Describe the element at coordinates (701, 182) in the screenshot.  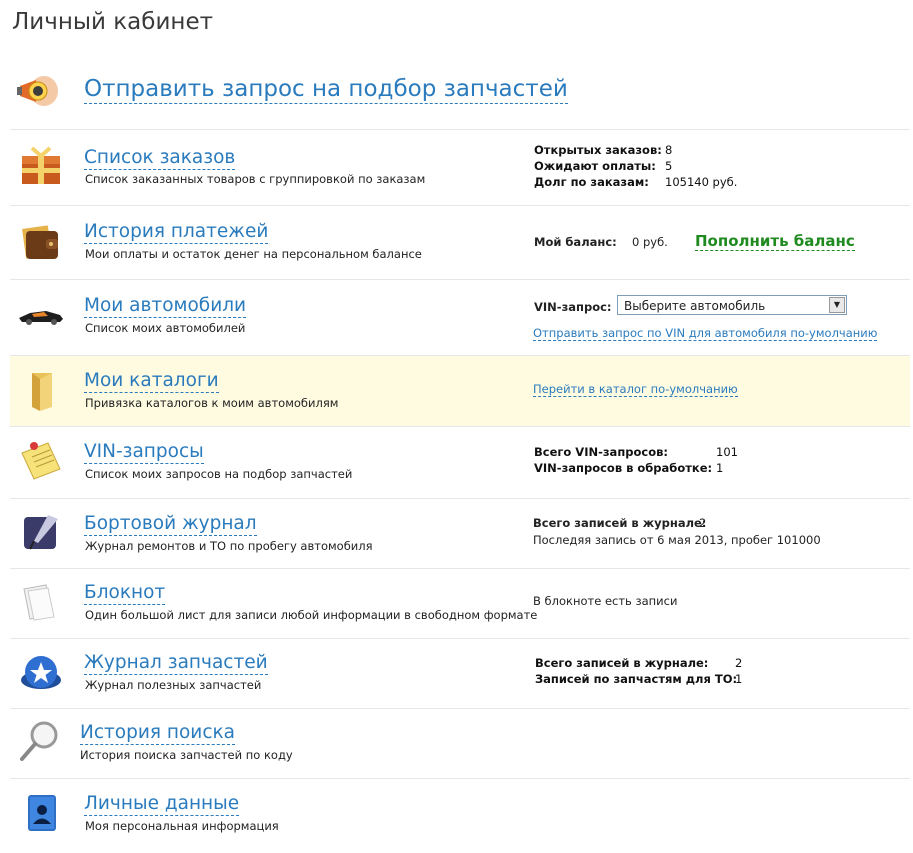
I see `stat-value: 105140 руб.` at that location.